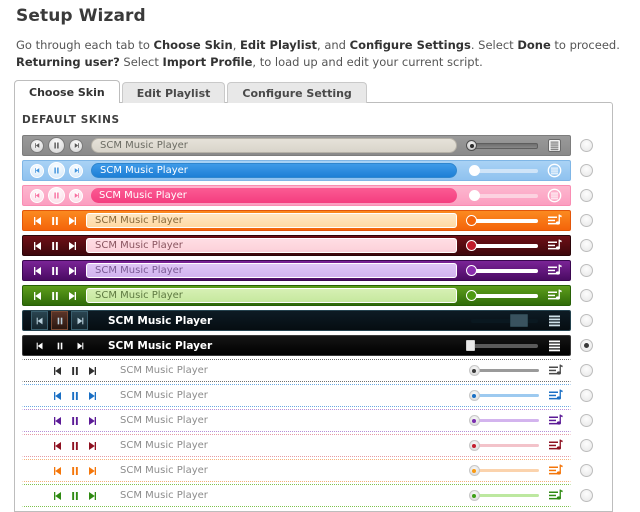 Image resolution: width=640 pixels, height=512 pixels. Describe the element at coordinates (586, 245) in the screenshot. I see `skin-radio-darkred` at that location.